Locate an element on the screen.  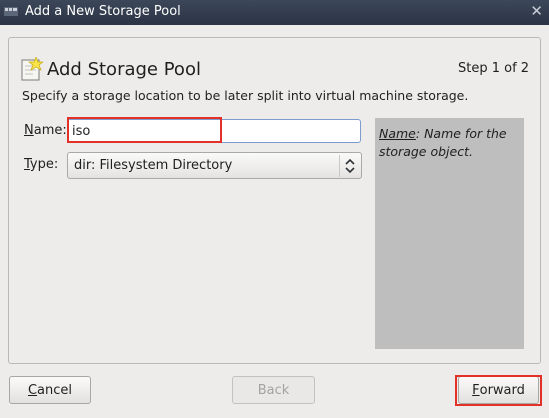
help-panel: Name: Name for the storage object. is located at coordinates (449, 233).